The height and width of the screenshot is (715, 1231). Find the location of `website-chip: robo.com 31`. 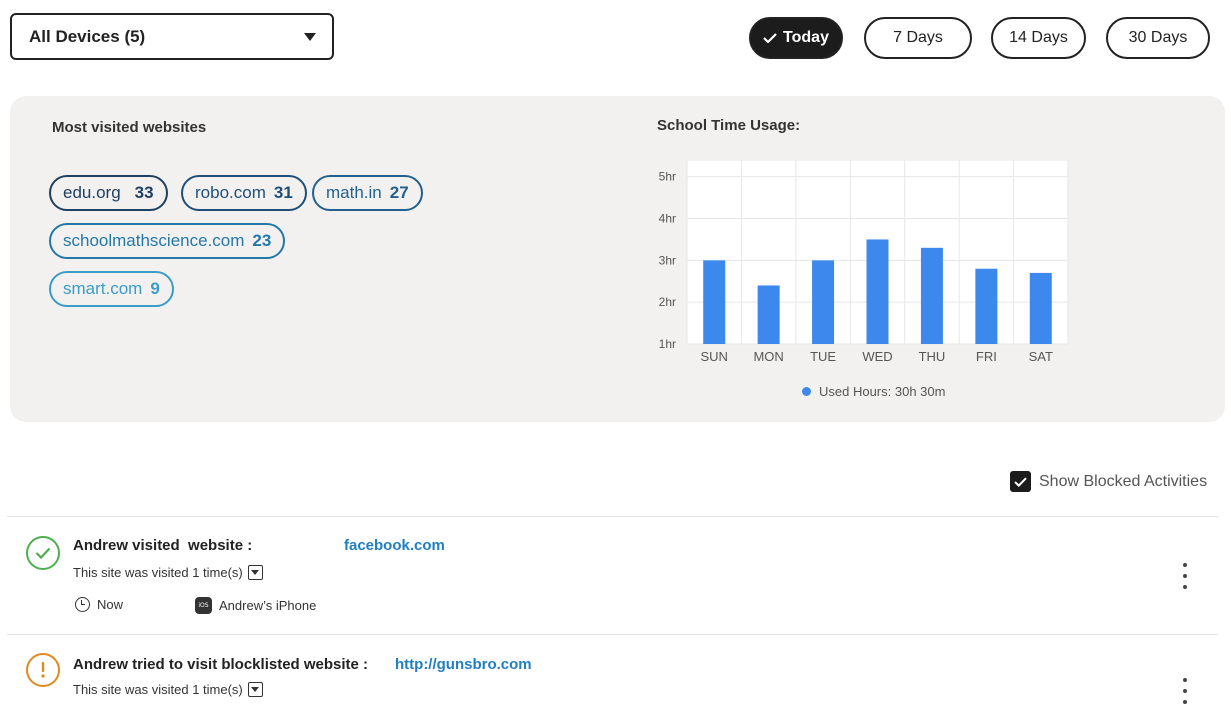

website-chip: robo.com 31 is located at coordinates (244, 193).